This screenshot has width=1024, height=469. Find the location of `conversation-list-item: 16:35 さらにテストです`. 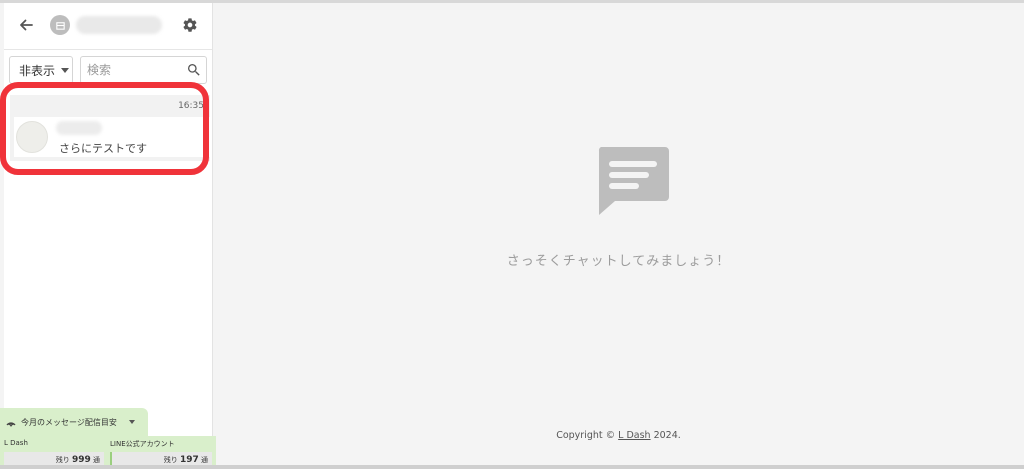

conversation-list-item: 16:35 さらにテストです is located at coordinates (110, 128).